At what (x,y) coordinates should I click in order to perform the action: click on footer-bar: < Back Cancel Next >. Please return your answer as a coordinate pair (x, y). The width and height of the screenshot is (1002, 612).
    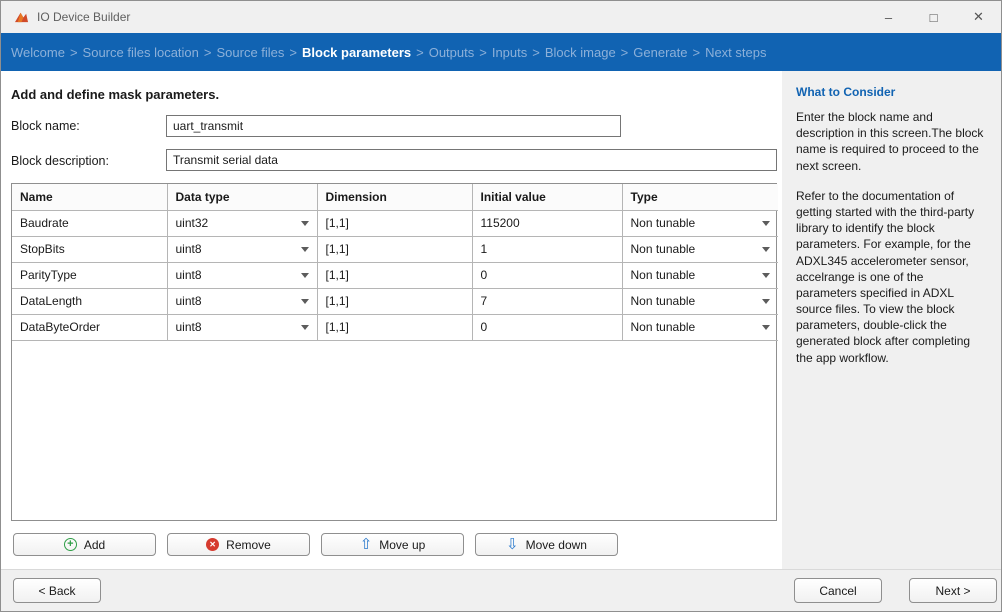
    Looking at the image, I should click on (501, 590).